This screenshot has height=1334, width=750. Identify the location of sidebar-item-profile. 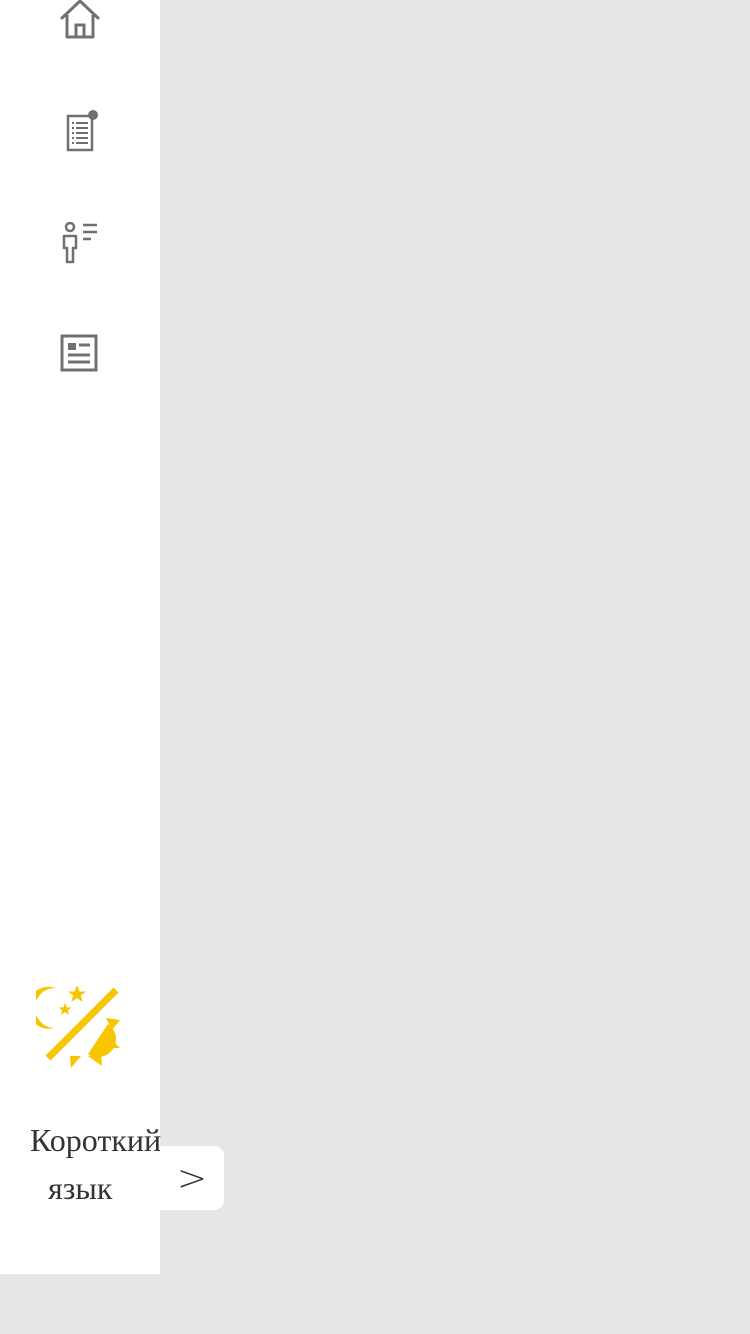
(80, 244).